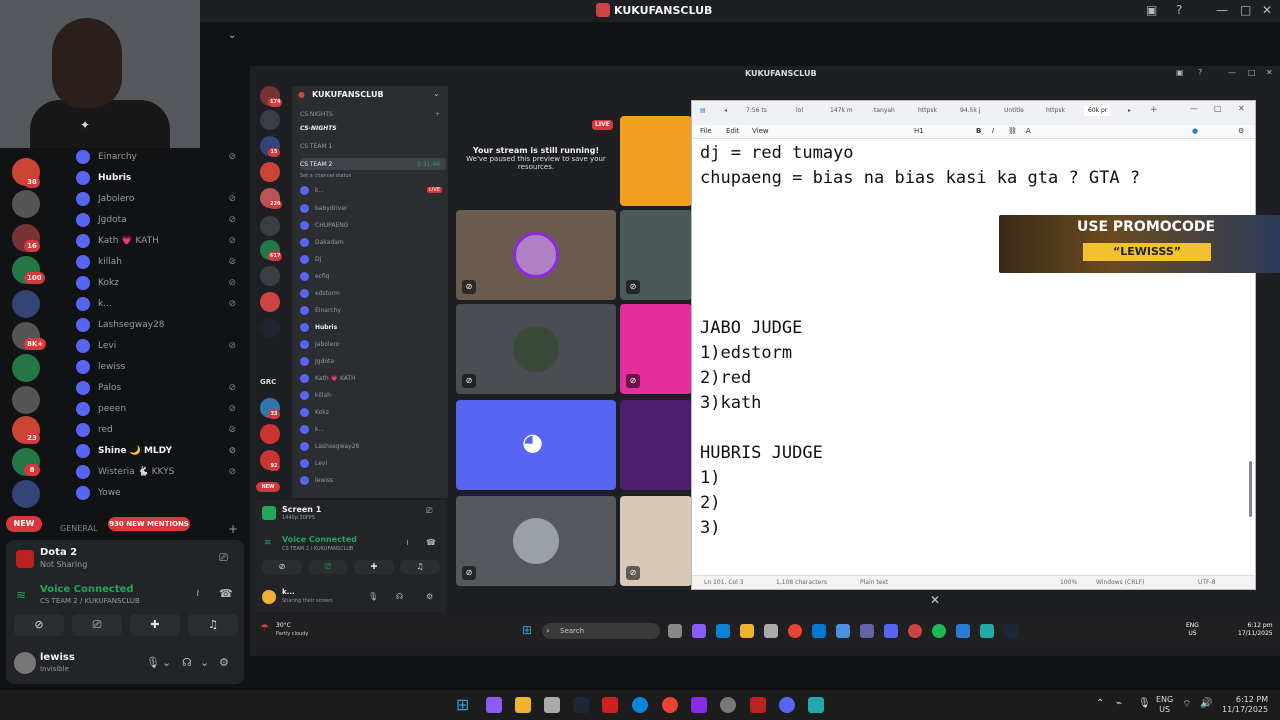  I want to click on tab: 7:56 ts, so click(756, 110).